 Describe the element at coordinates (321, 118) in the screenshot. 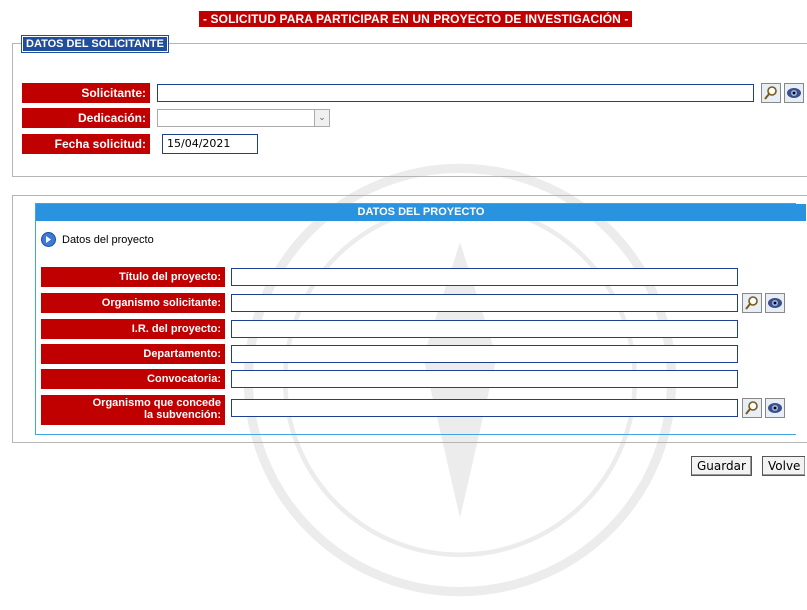

I see `chevron-down-icon: ⌄` at that location.